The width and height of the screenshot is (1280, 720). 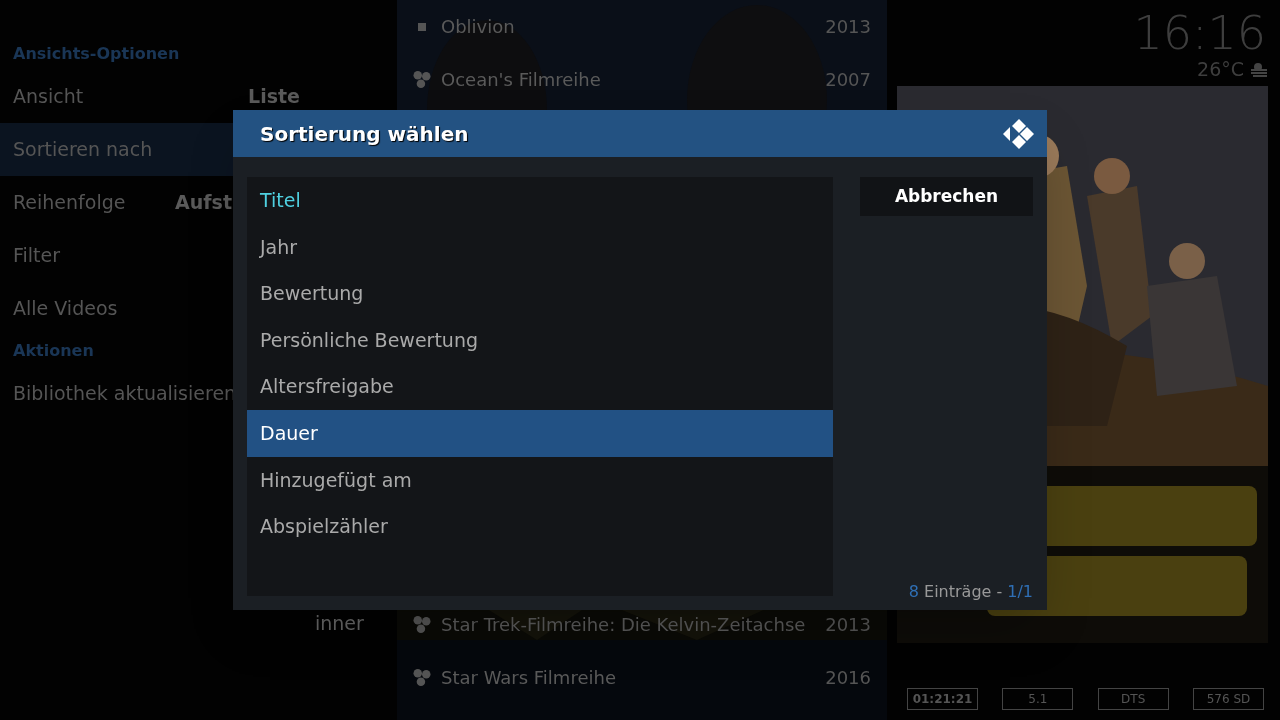 I want to click on info-badge: DTS, so click(x=1133, y=699).